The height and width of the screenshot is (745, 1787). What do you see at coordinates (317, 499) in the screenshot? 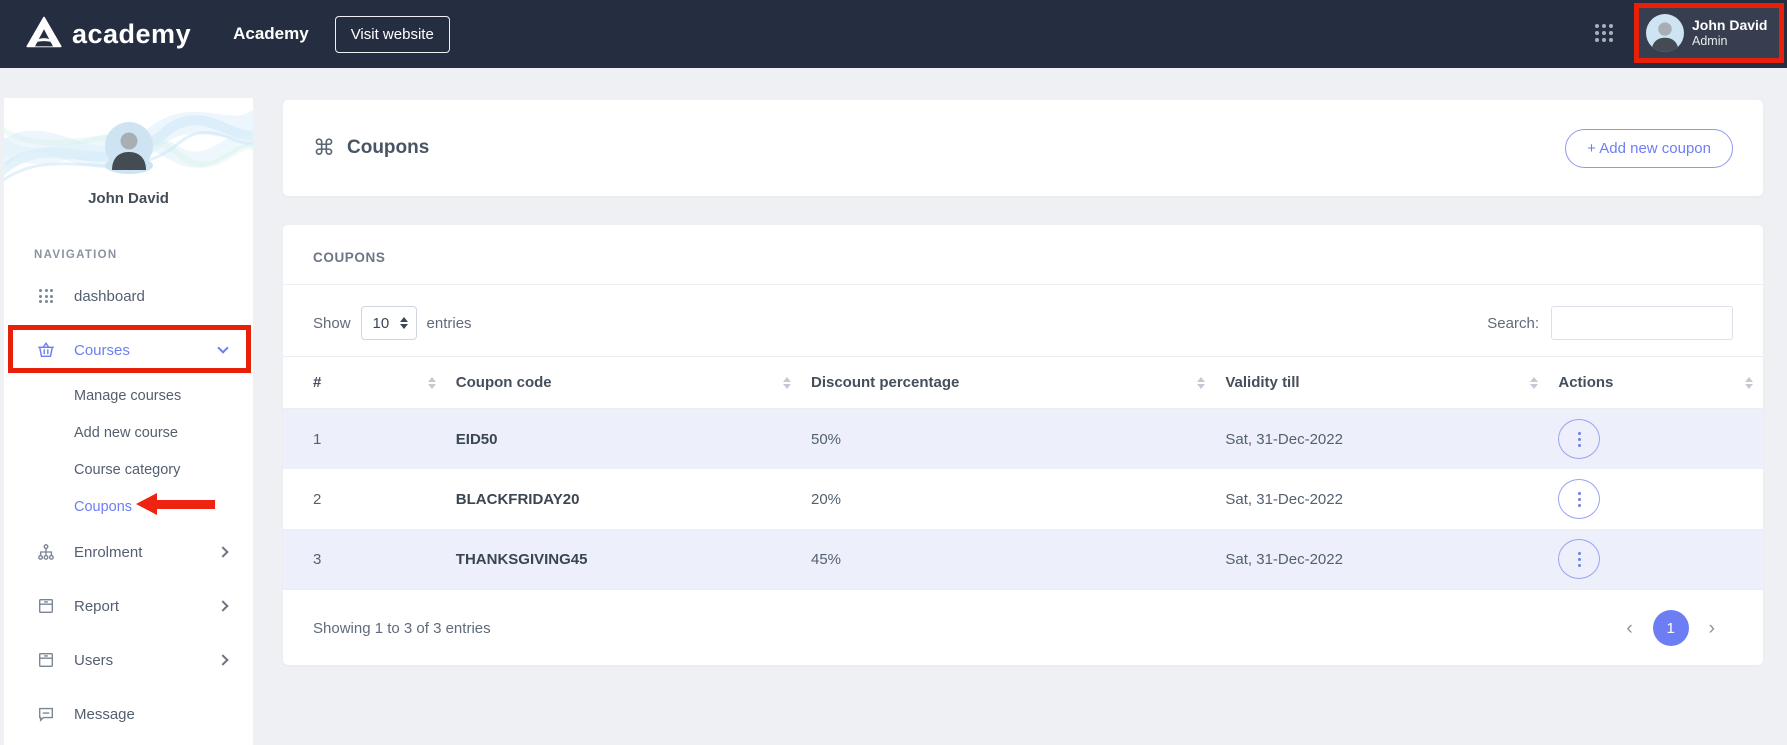
I see `cell-num: 2` at bounding box center [317, 499].